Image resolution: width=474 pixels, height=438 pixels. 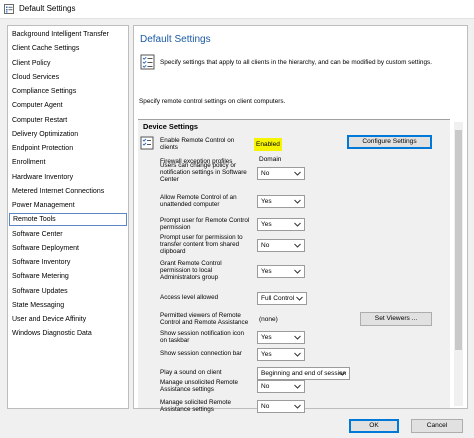 I want to click on setting-label-line: transfer content from shared, so click(x=200, y=244).